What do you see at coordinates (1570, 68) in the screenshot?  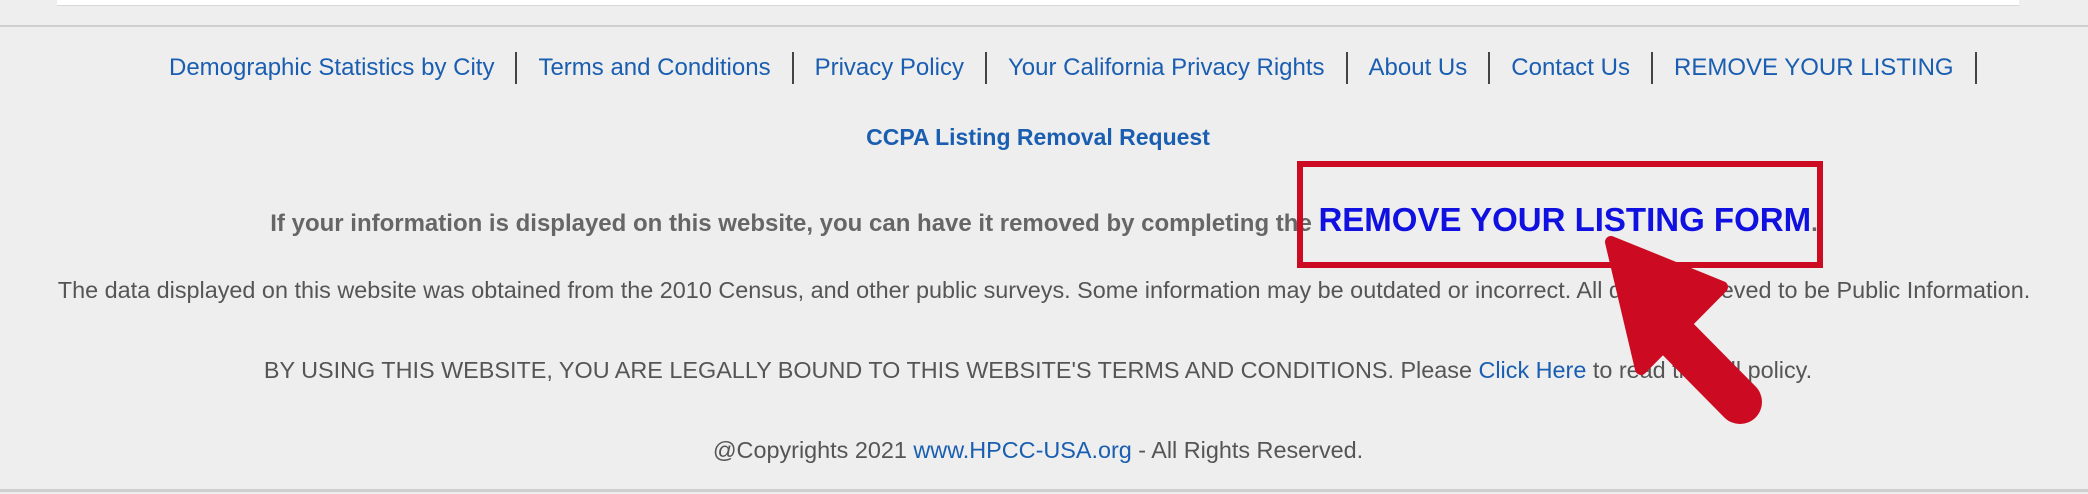 I see `footer-link-contact-us: Contact Us` at bounding box center [1570, 68].